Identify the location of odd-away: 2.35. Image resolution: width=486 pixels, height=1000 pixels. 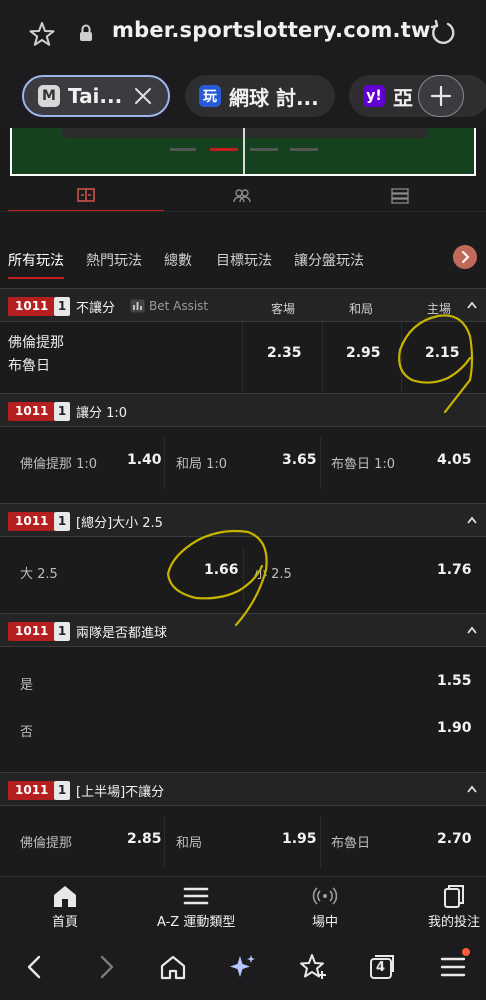
(284, 353).